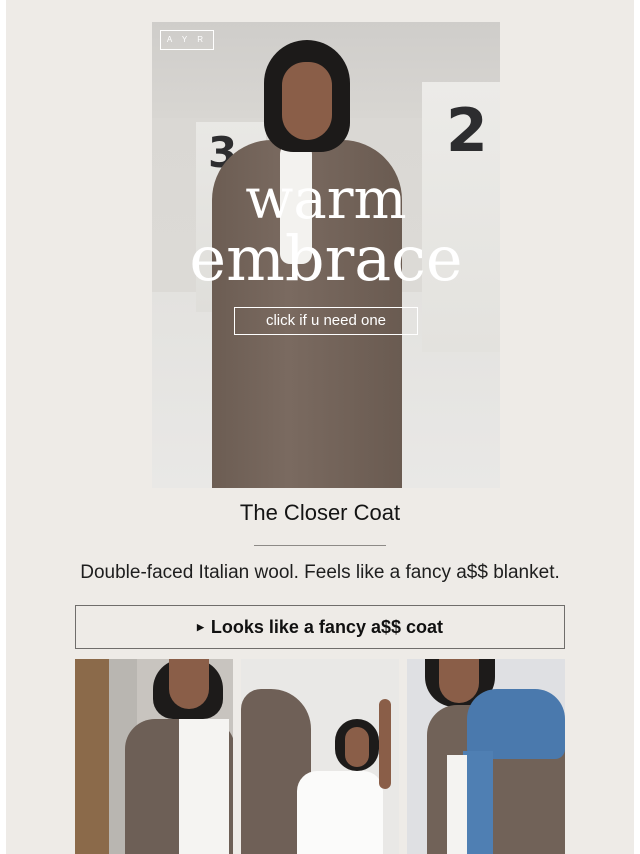 The image size is (640, 854). What do you see at coordinates (478, 802) in the screenshot?
I see `denim-sleeve` at bounding box center [478, 802].